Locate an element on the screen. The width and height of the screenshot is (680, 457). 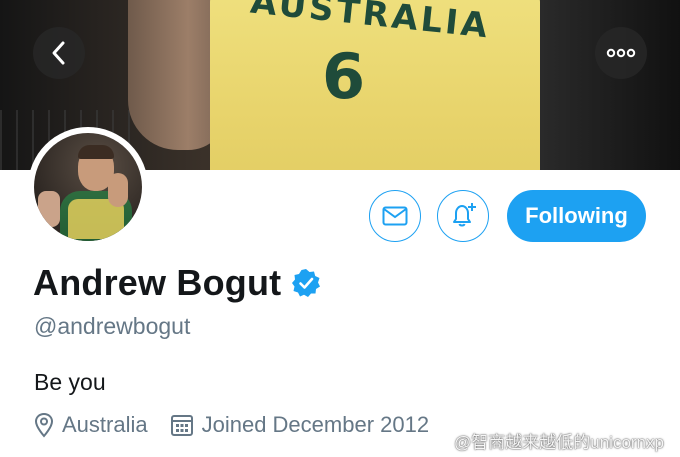
joined-item: Joined December 2012 is located at coordinates (299, 425).